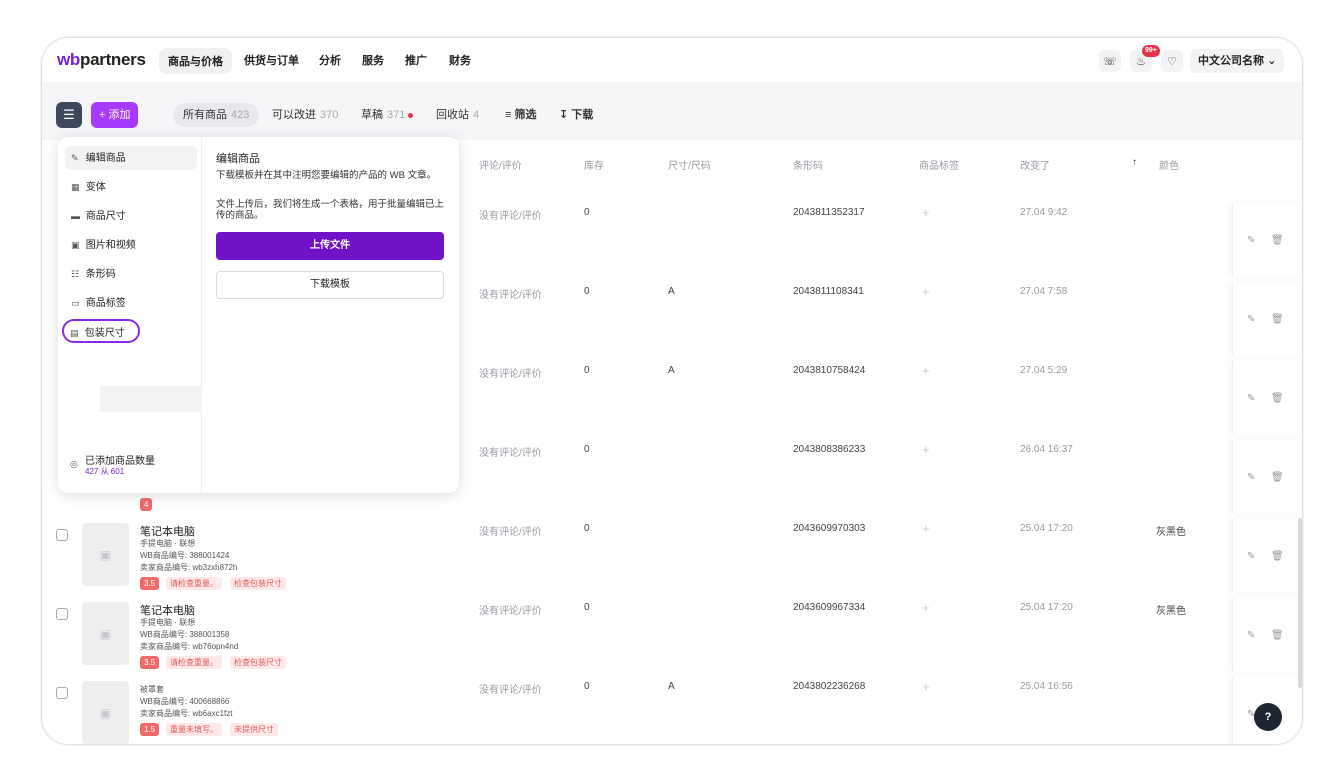 This screenshot has height=782, width=1344. Describe the element at coordinates (330, 60) in the screenshot. I see `nav-analytics: 分析` at that location.